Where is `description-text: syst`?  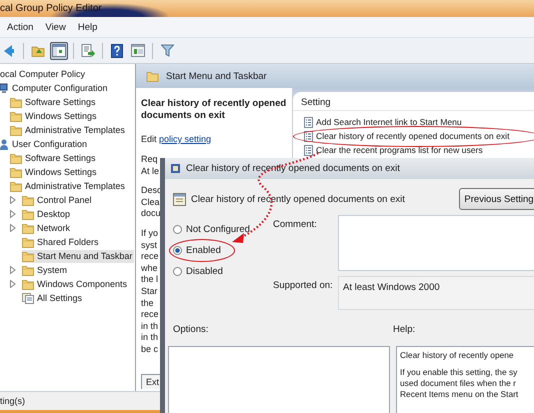
description-text: syst is located at coordinates (149, 246).